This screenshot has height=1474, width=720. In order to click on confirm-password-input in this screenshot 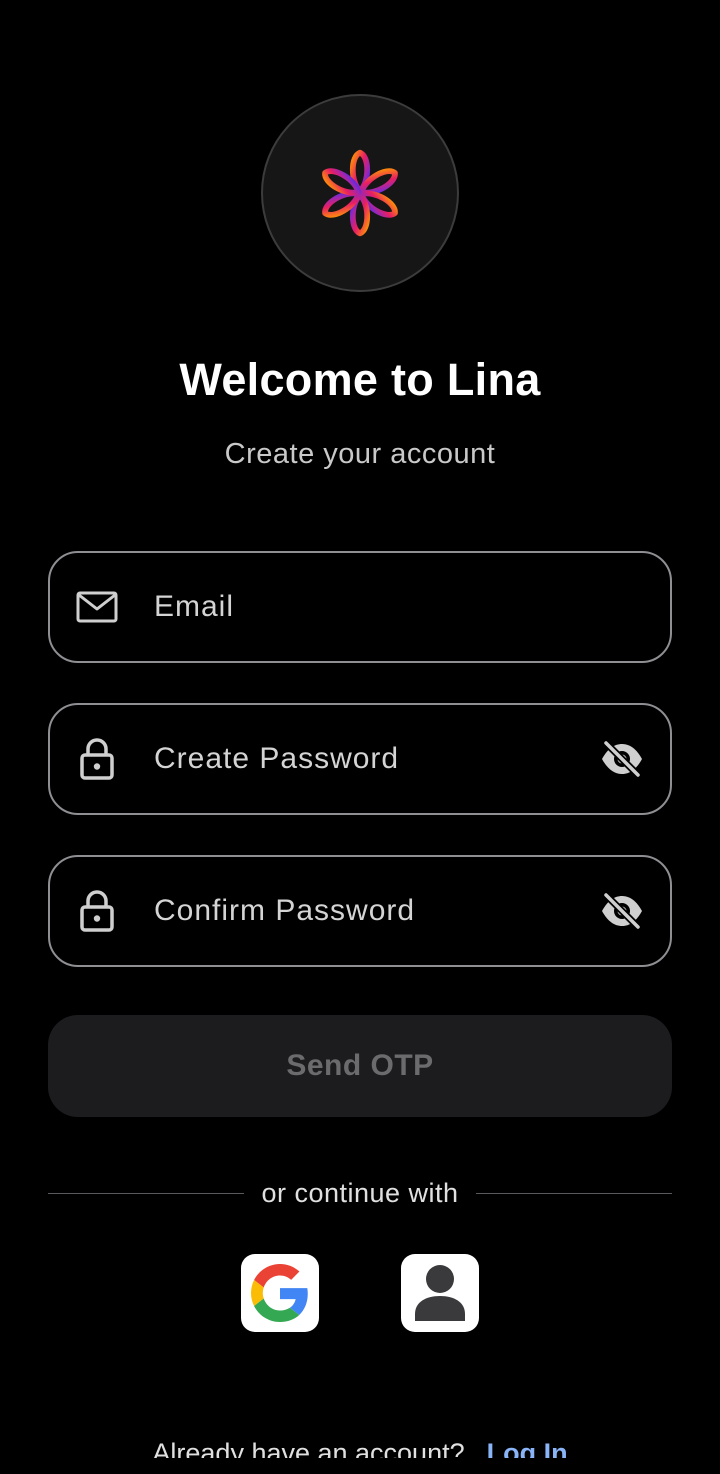, I will do `click(367, 911)`.